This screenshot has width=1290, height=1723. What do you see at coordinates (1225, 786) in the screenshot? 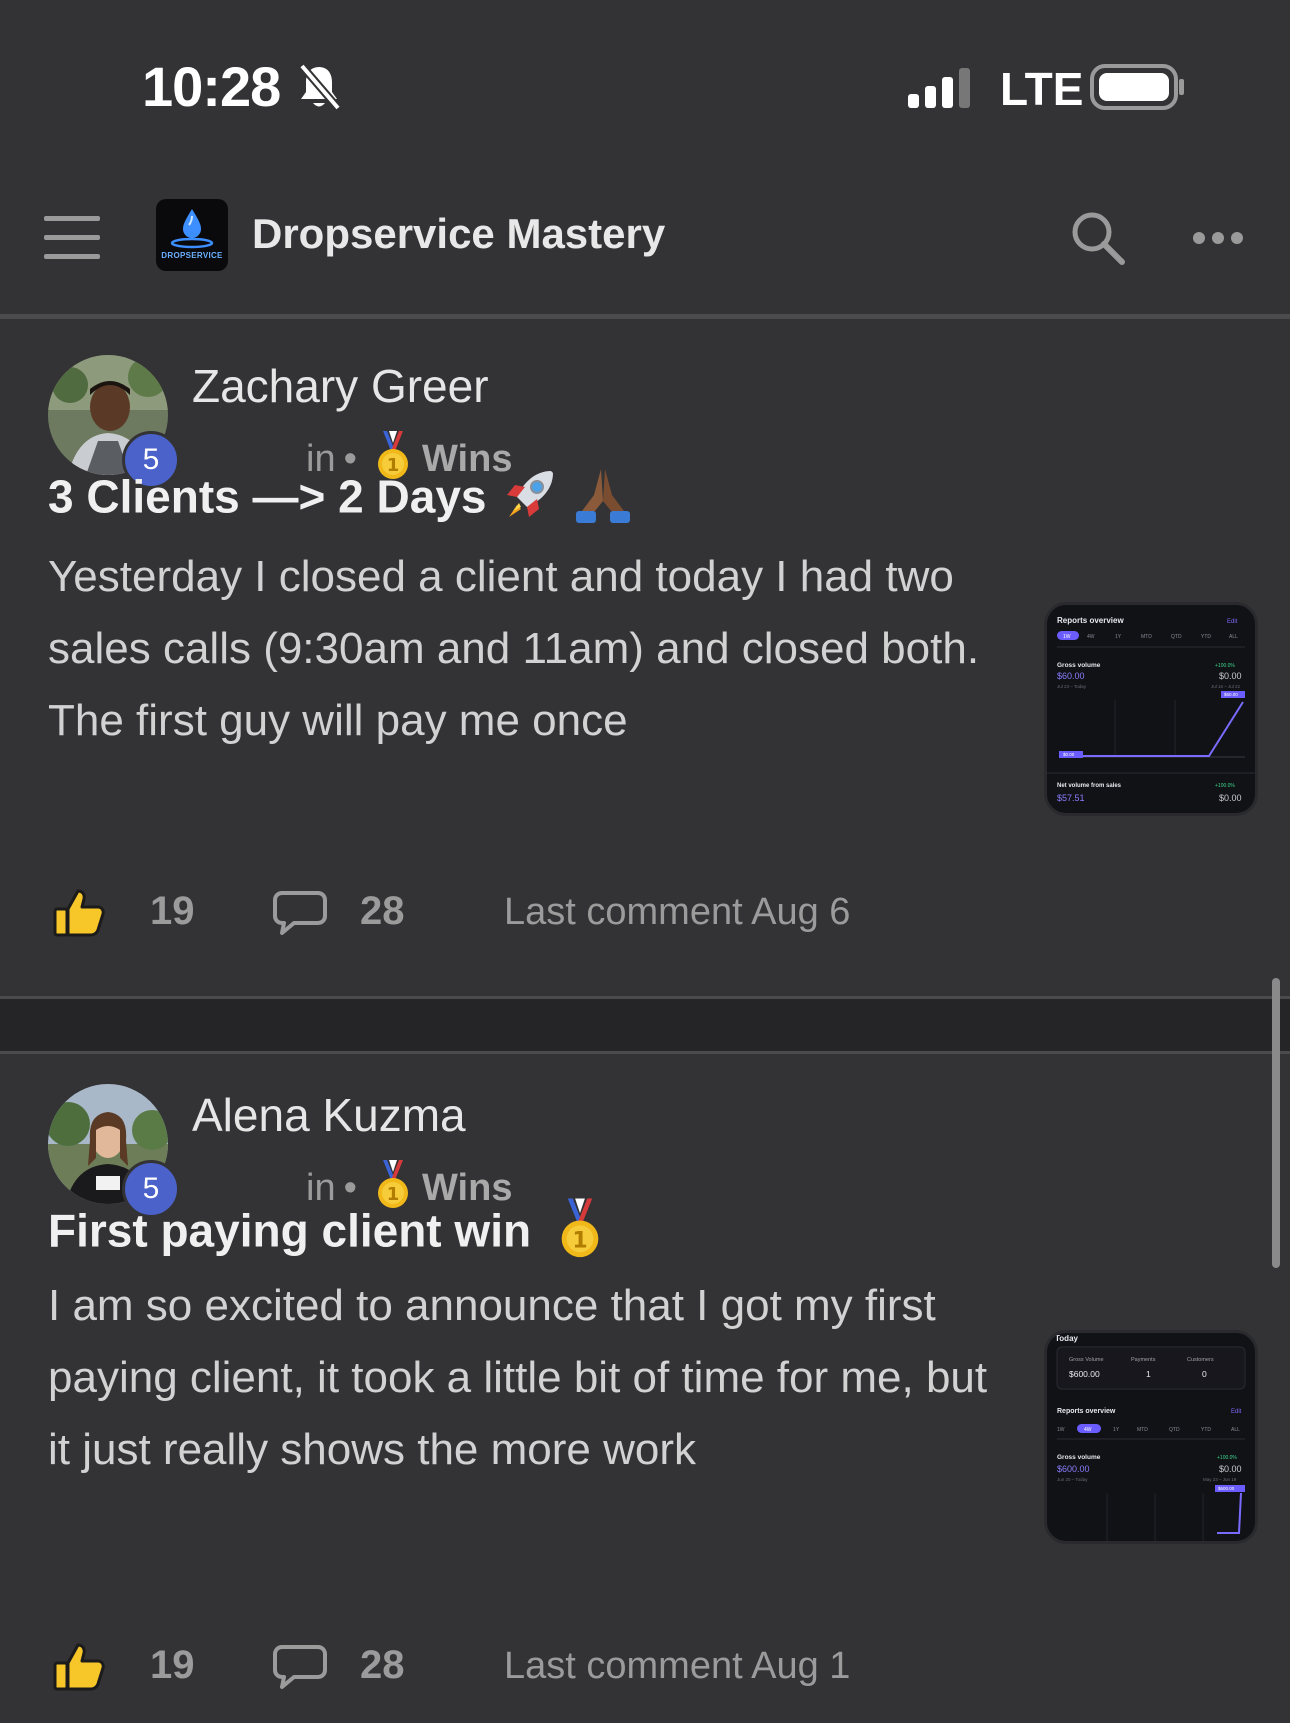
I see `thumb-net-change: +100.0%` at bounding box center [1225, 786].